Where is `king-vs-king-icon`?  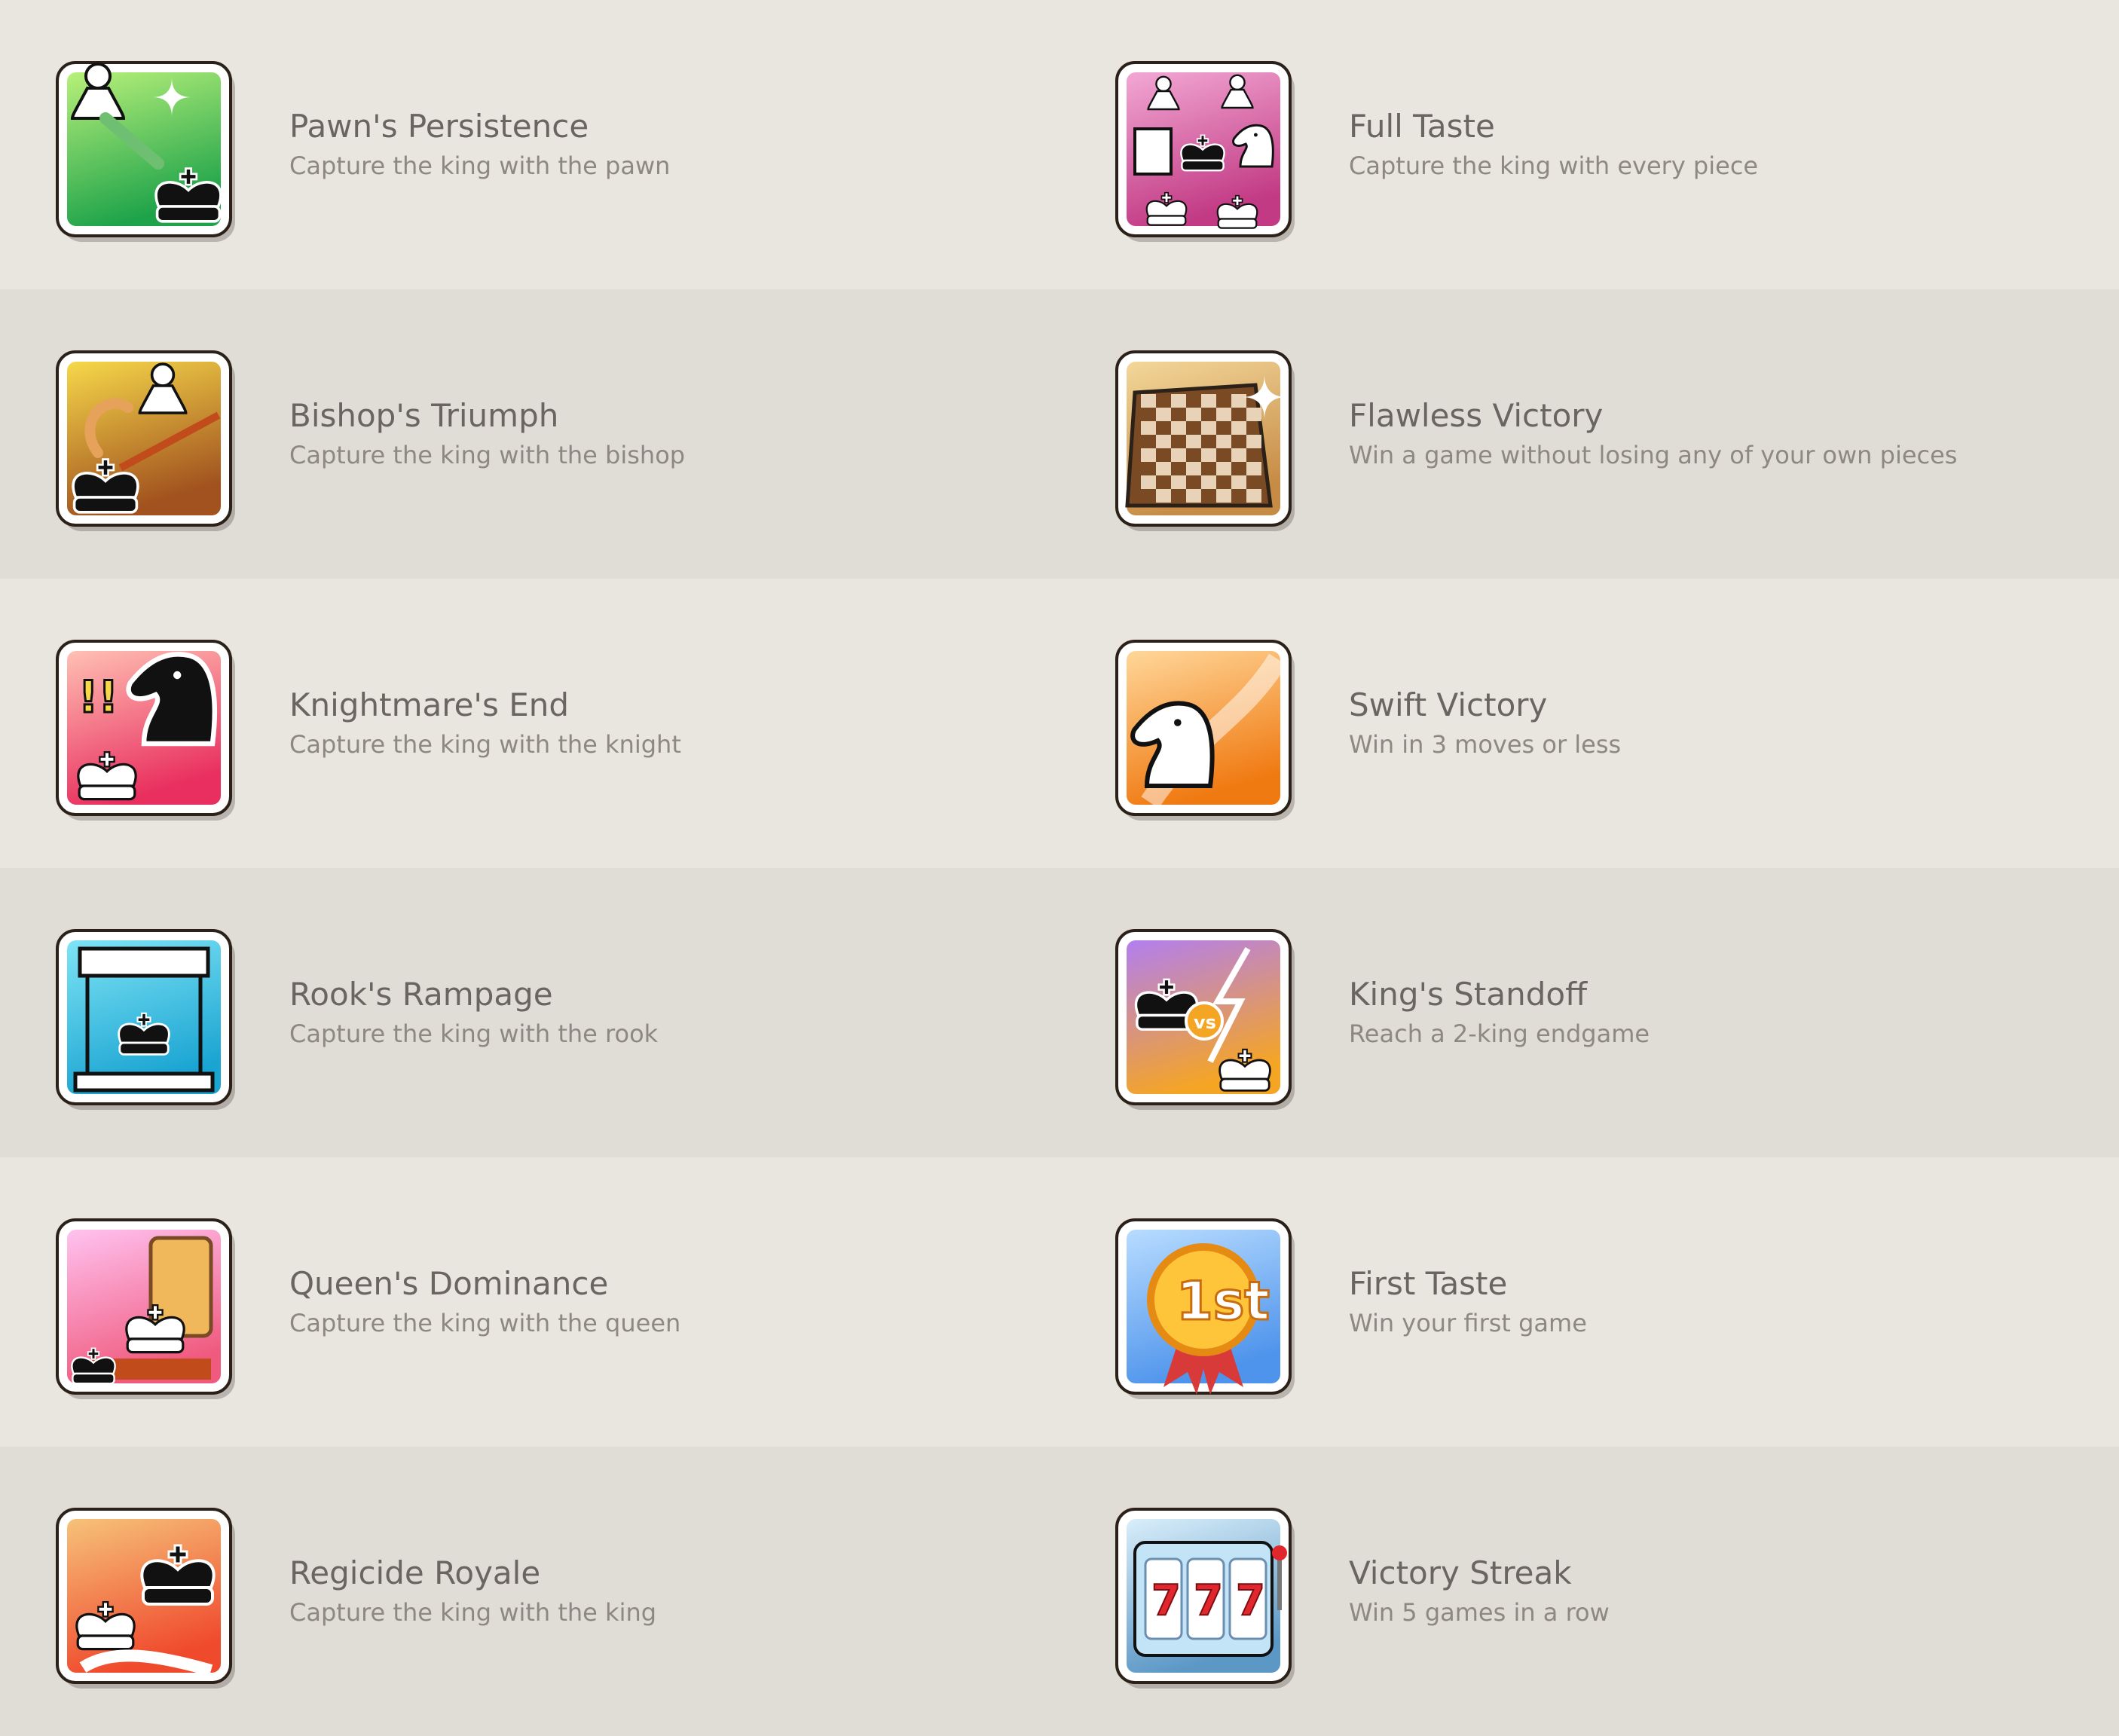 king-vs-king-icon is located at coordinates (145, 1598).